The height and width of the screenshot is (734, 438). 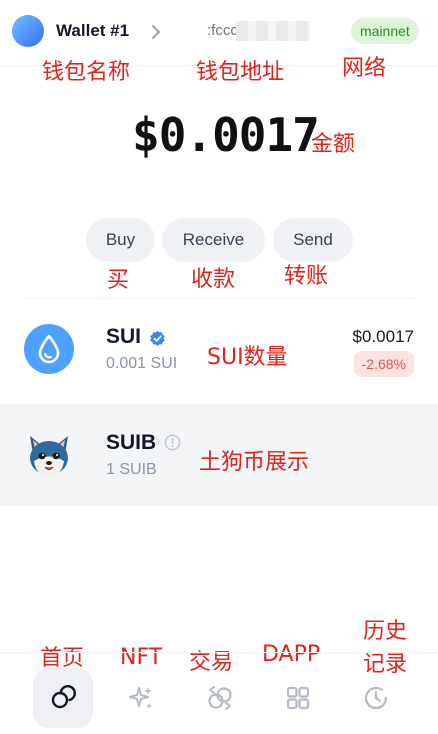 I want to click on grid-icon, so click(x=298, y=698).